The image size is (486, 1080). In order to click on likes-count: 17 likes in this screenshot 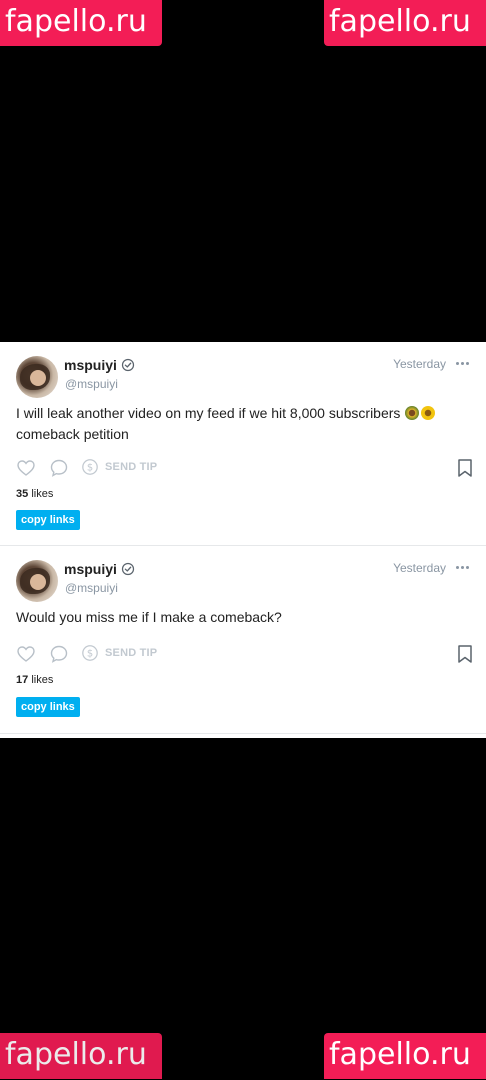, I will do `click(34, 680)`.